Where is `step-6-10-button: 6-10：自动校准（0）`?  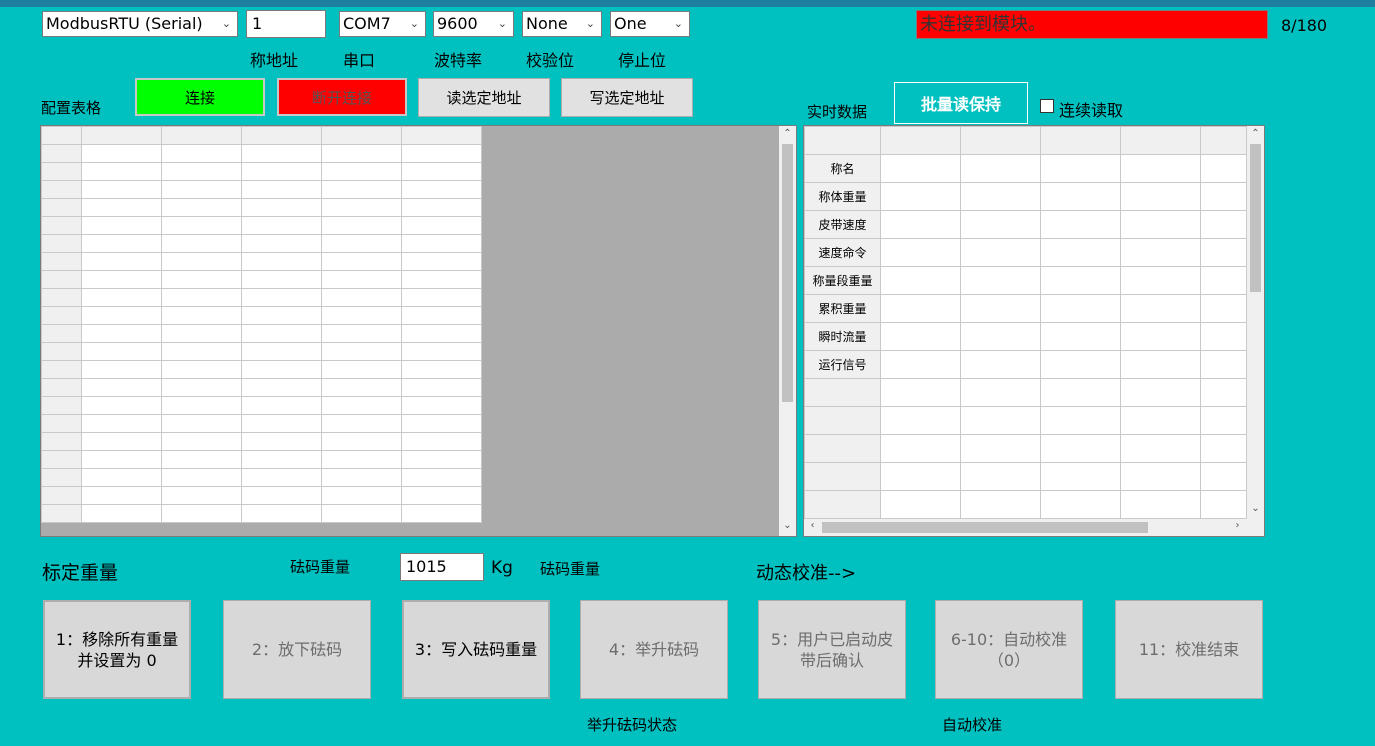 step-6-10-button: 6-10：自动校准（0） is located at coordinates (1009, 649).